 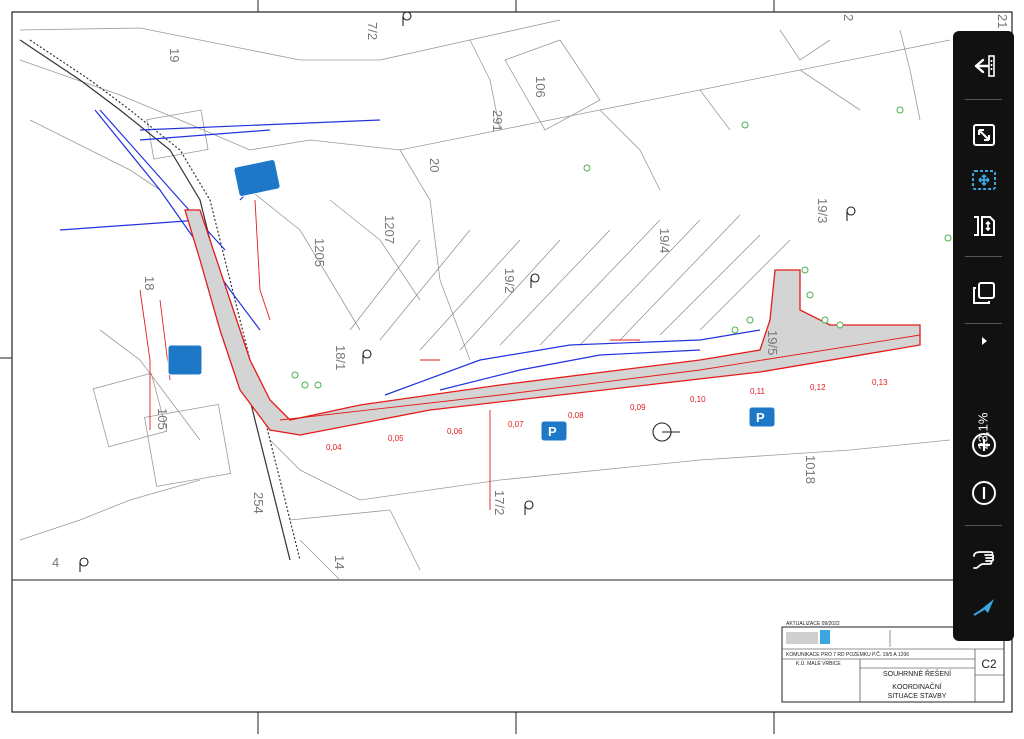 I want to click on collapse-panel-icon, so click(x=984, y=66).